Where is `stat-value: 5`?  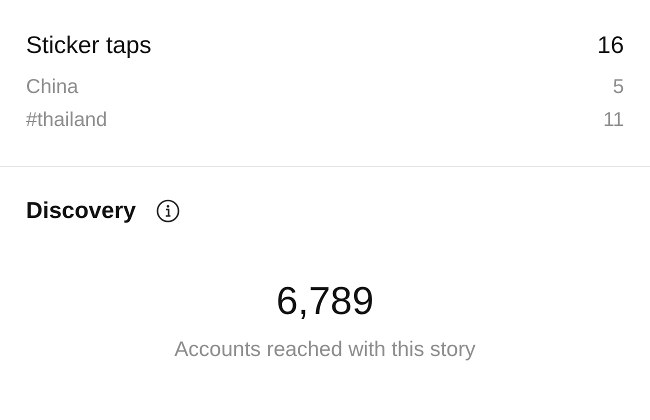
stat-value: 5 is located at coordinates (618, 87).